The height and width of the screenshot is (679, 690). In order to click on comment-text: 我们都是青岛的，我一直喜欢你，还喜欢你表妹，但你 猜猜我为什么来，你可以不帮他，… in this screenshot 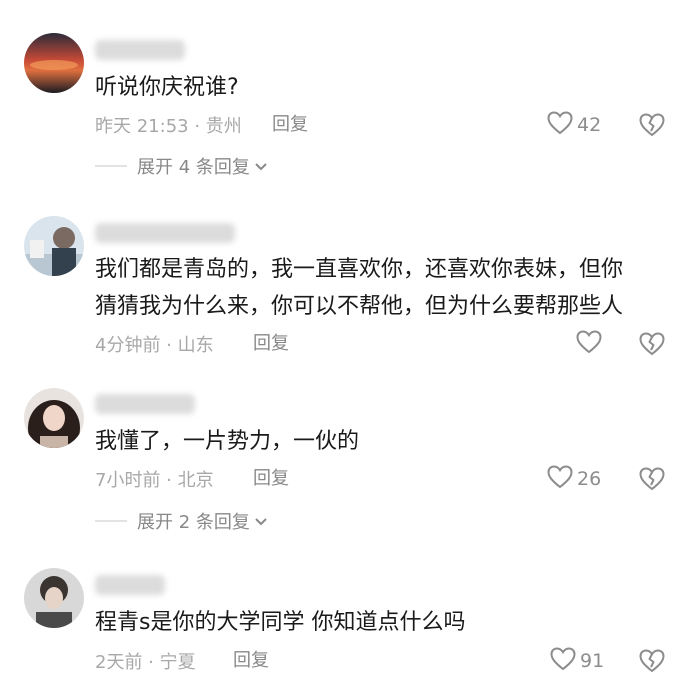, I will do `click(359, 288)`.